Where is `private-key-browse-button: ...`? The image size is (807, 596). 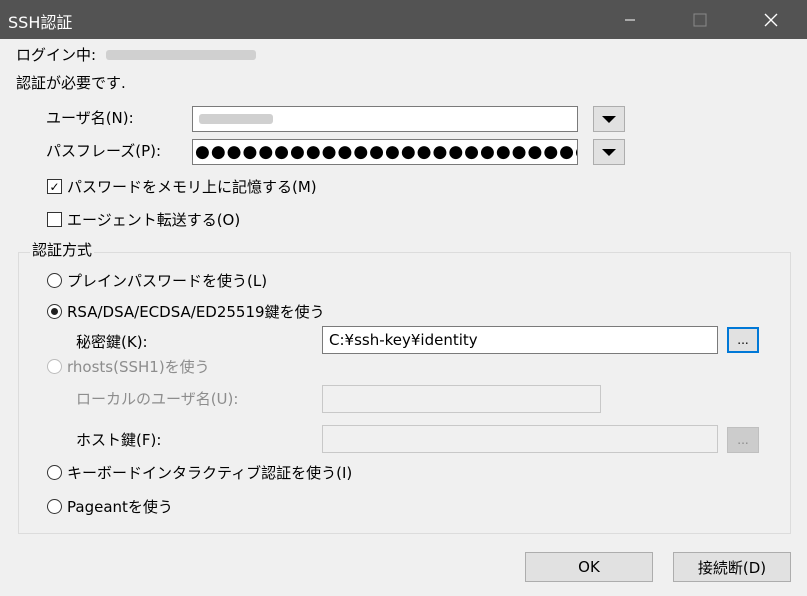
private-key-browse-button: ... is located at coordinates (743, 340).